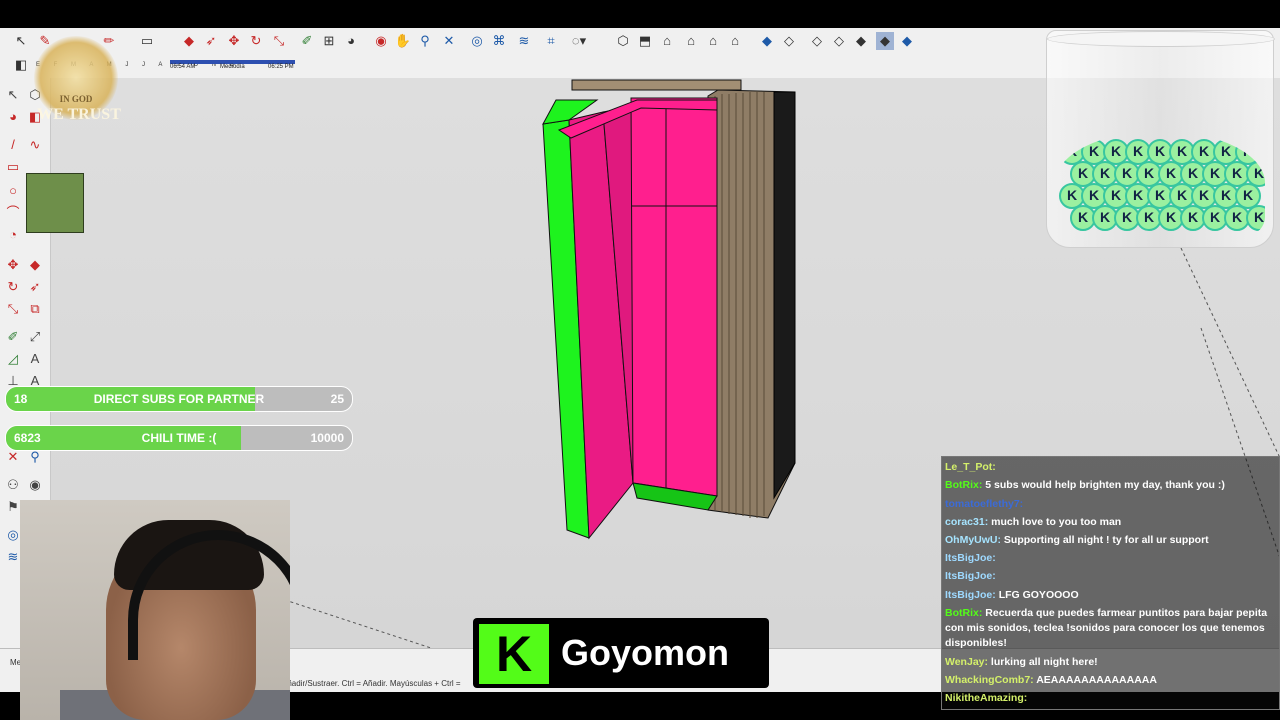 Image resolution: width=1280 pixels, height=720 pixels. I want to click on select-icon: ↖, so click(13, 95).